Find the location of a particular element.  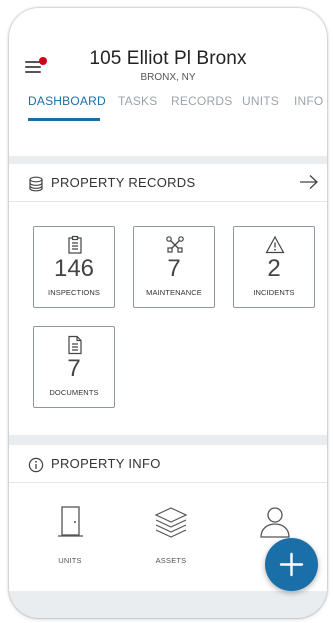

property-info-header: PROPERTY INFO is located at coordinates (168, 464).